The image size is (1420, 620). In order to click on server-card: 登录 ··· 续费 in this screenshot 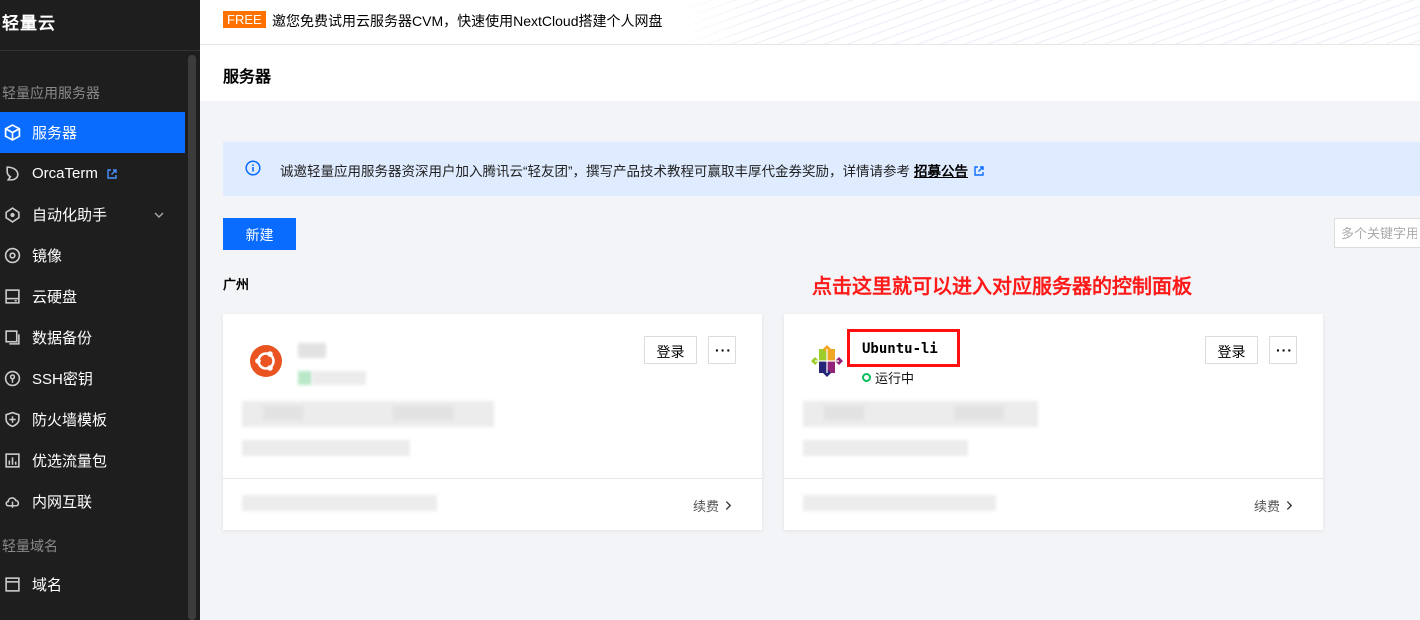, I will do `click(492, 422)`.